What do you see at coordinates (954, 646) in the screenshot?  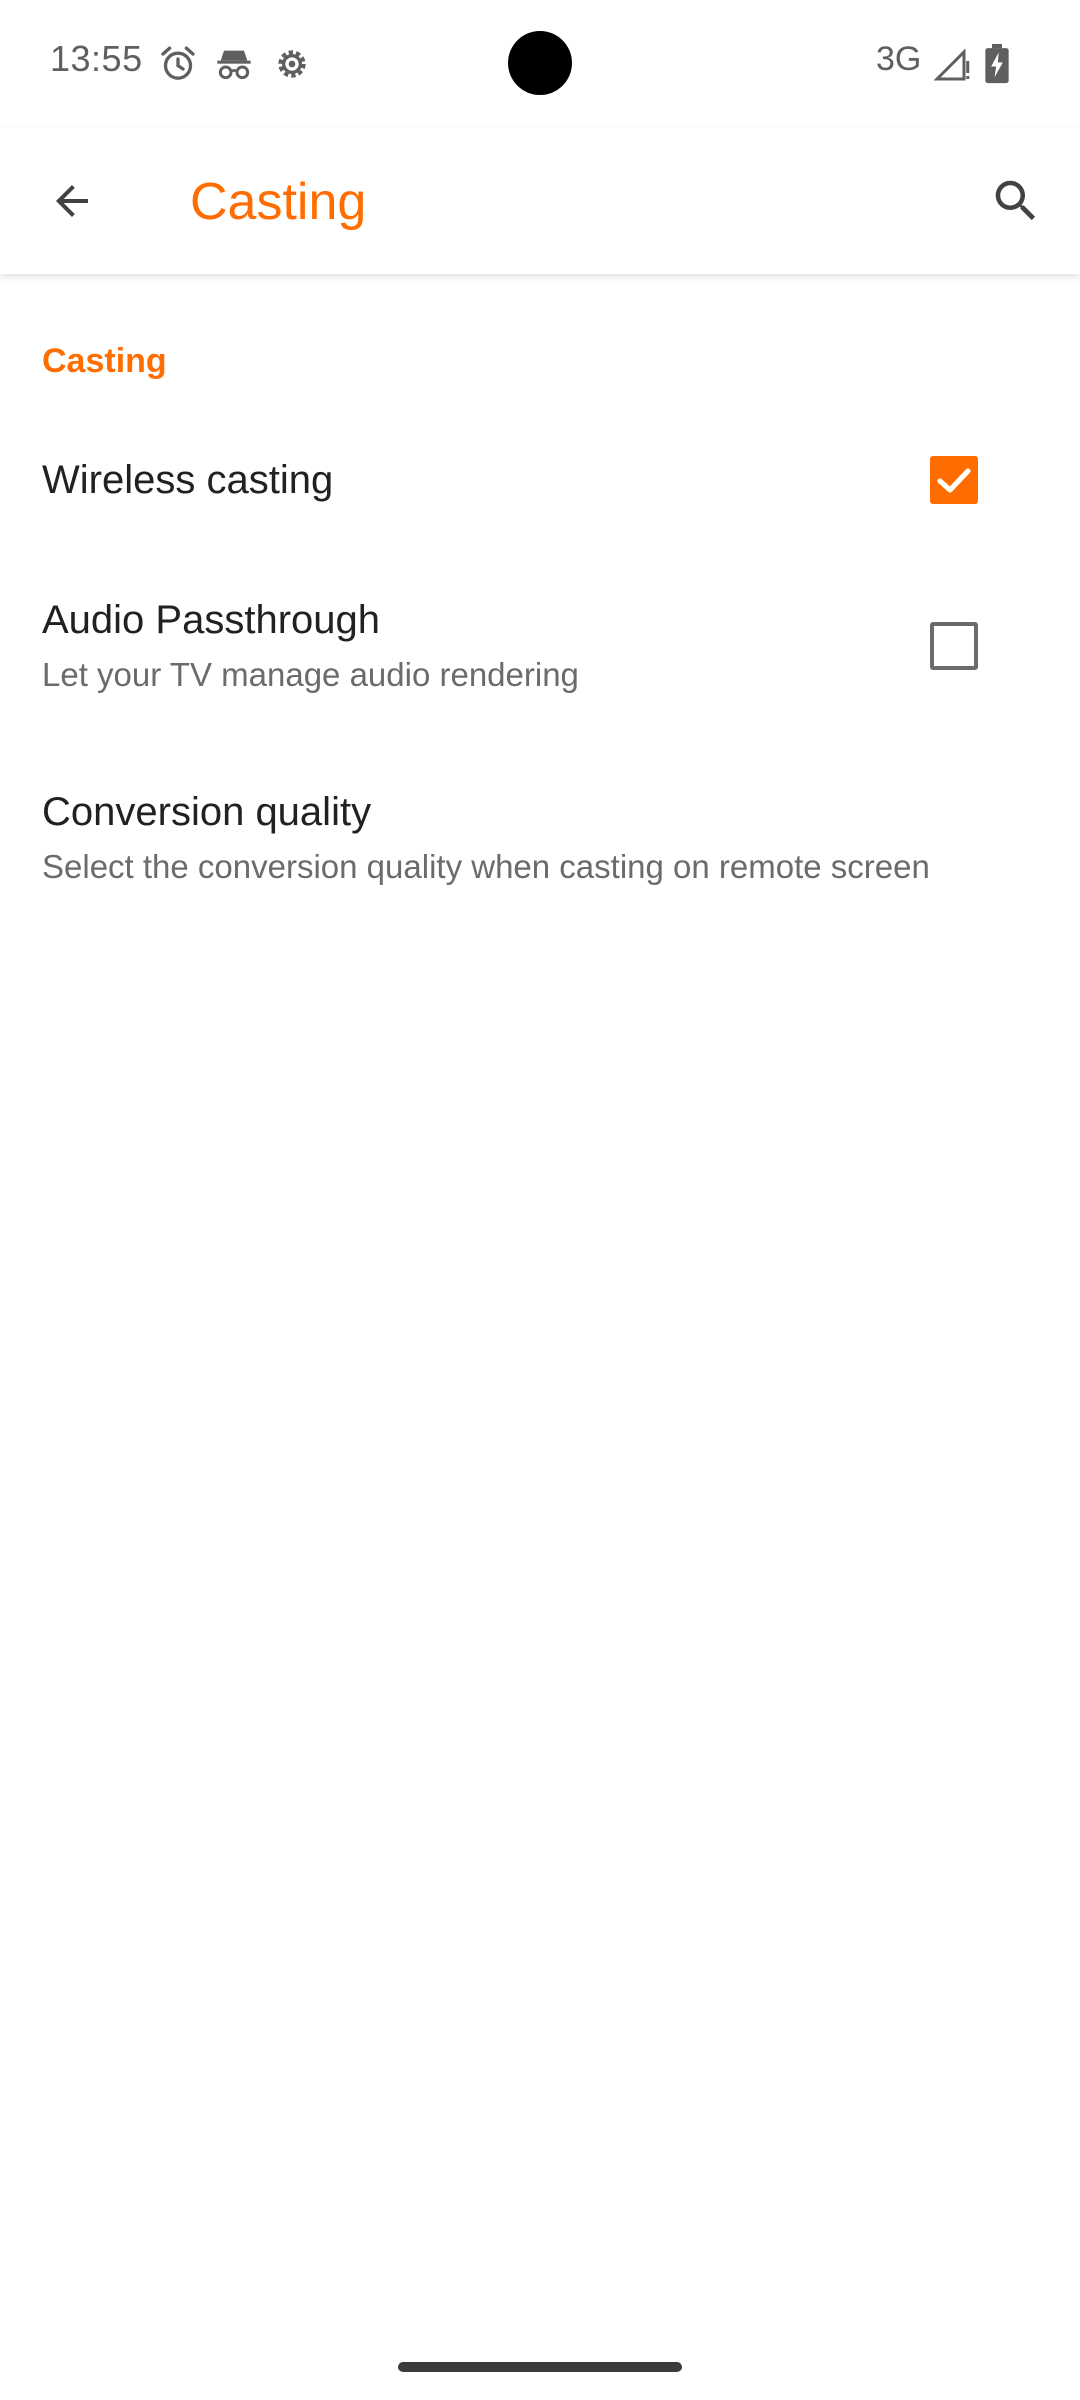 I see `audio-passthrough-checkbox` at bounding box center [954, 646].